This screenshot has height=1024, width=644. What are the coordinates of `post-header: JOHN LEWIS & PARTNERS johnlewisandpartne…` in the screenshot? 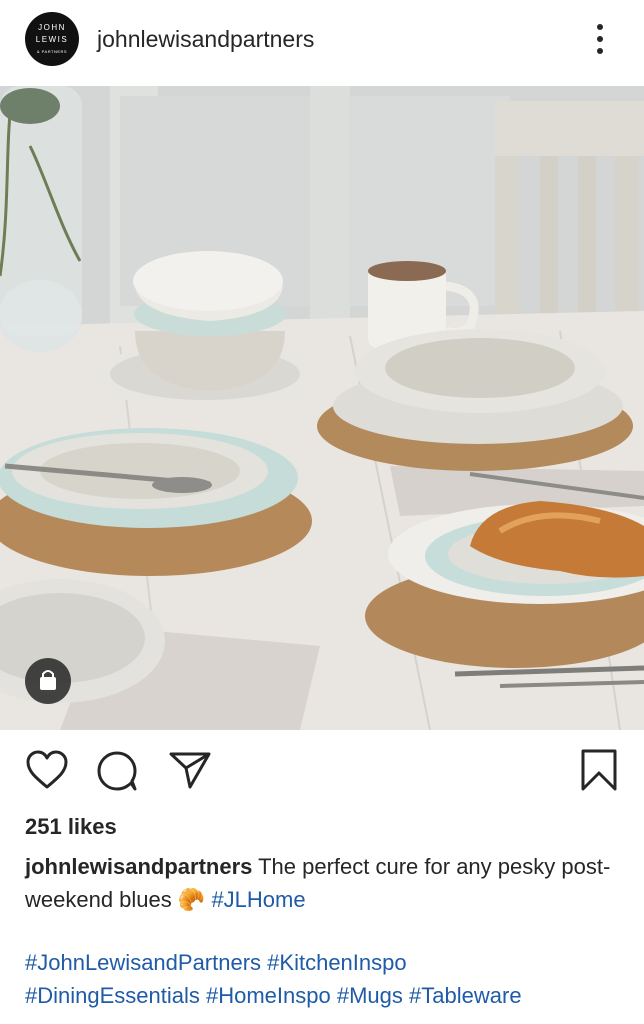 It's located at (322, 43).